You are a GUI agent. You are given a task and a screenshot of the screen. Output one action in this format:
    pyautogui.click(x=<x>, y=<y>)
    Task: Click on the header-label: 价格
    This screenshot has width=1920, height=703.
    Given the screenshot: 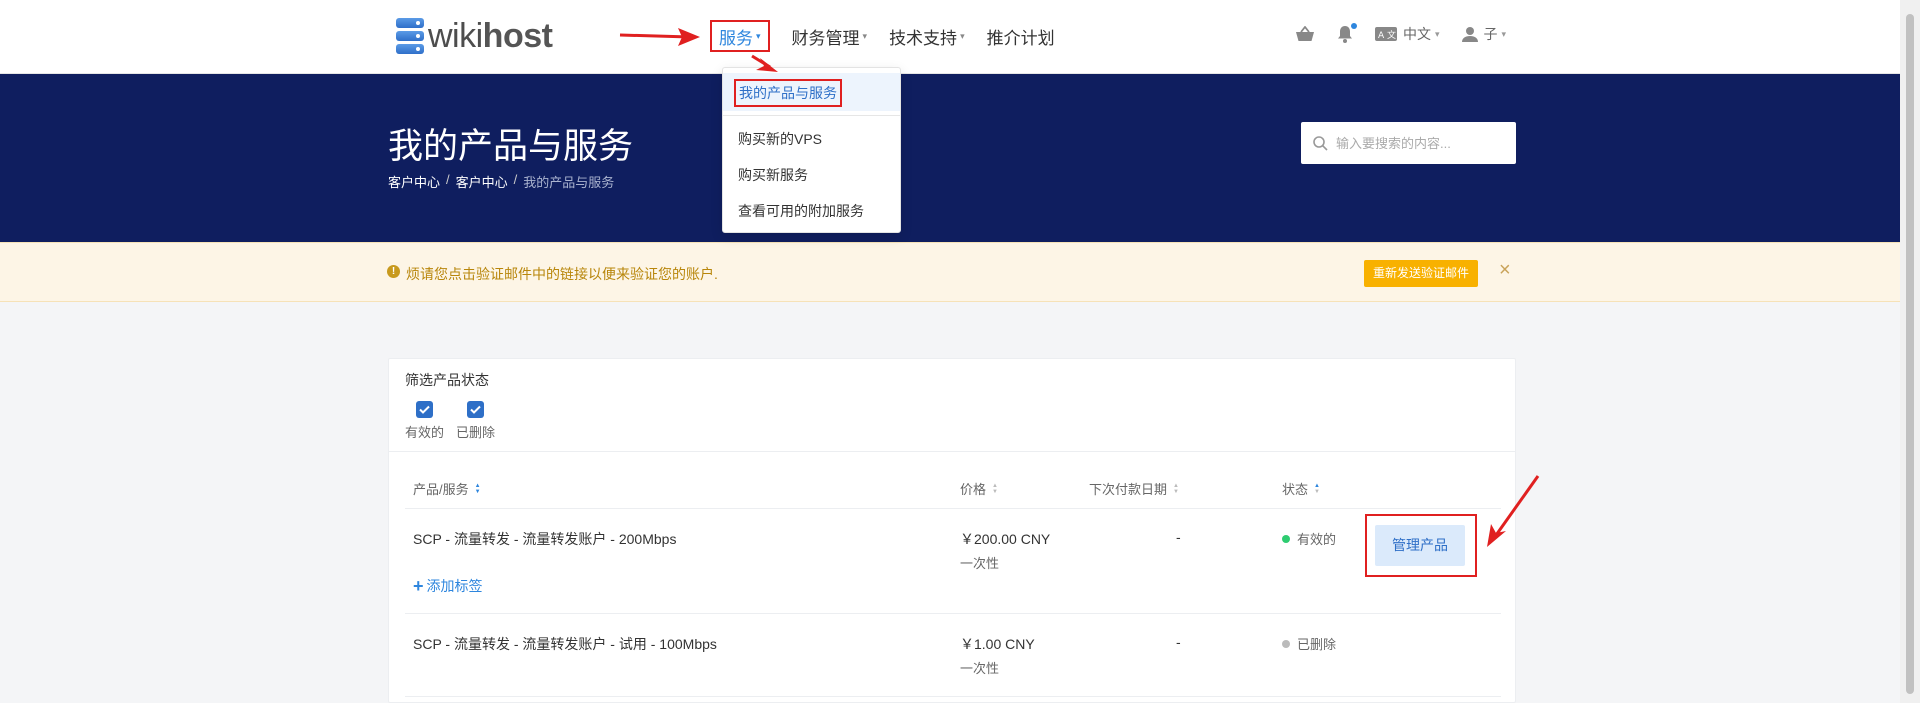 What is the action you would take?
    pyautogui.click(x=973, y=489)
    